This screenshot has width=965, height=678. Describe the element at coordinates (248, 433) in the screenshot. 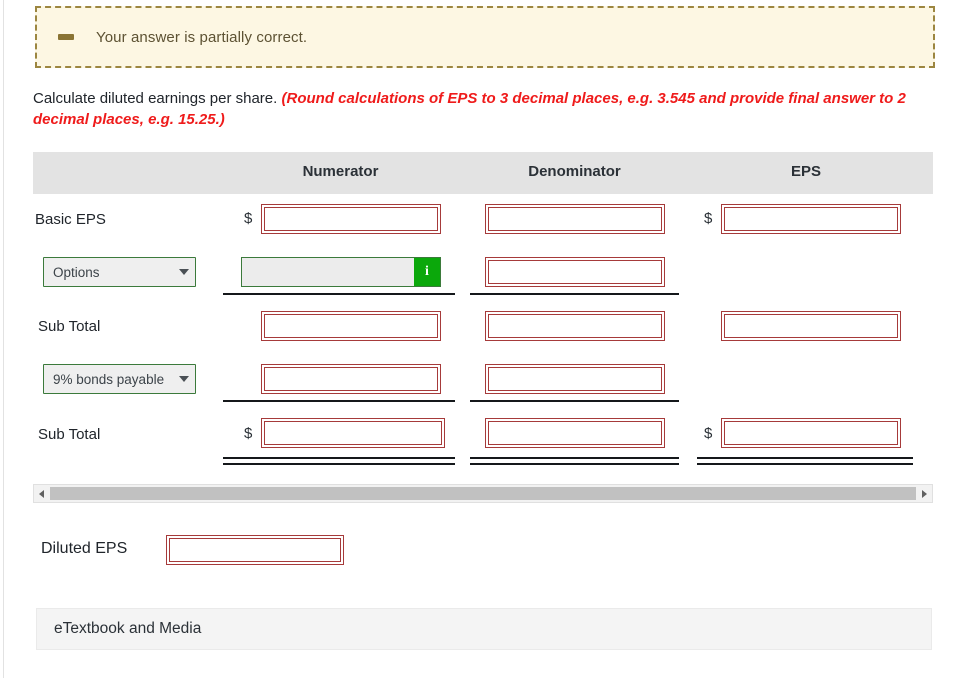

I see `numerator-dollar-sign-subtotal2: $` at that location.